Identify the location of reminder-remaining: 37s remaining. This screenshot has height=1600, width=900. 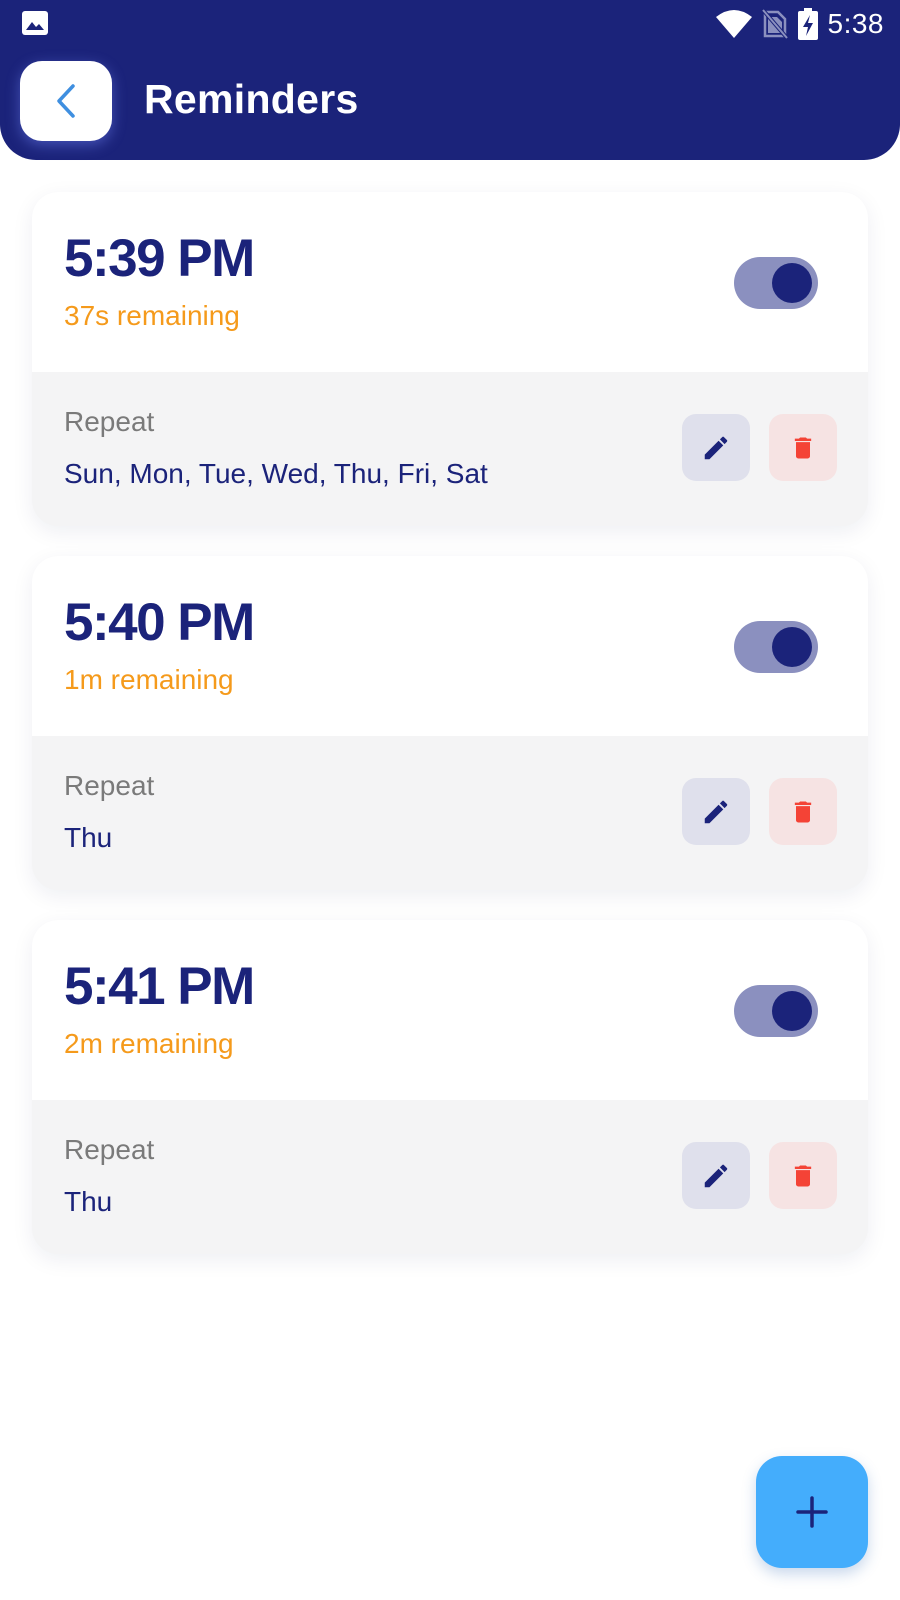
(152, 315).